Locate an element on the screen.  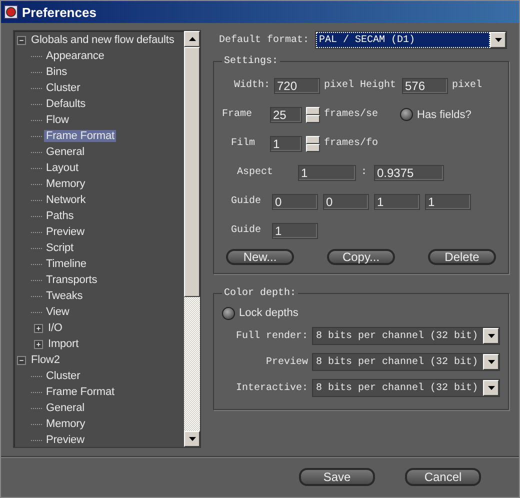
tree-item: Globals and new flow defaults is located at coordinates (102, 40).